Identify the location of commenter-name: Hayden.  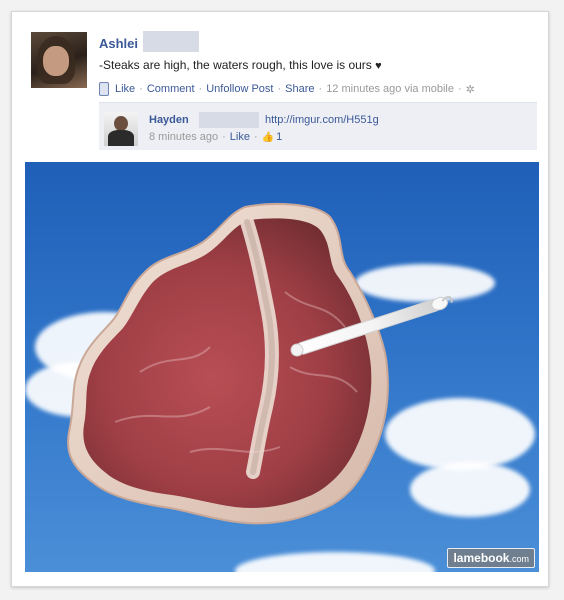
(169, 120).